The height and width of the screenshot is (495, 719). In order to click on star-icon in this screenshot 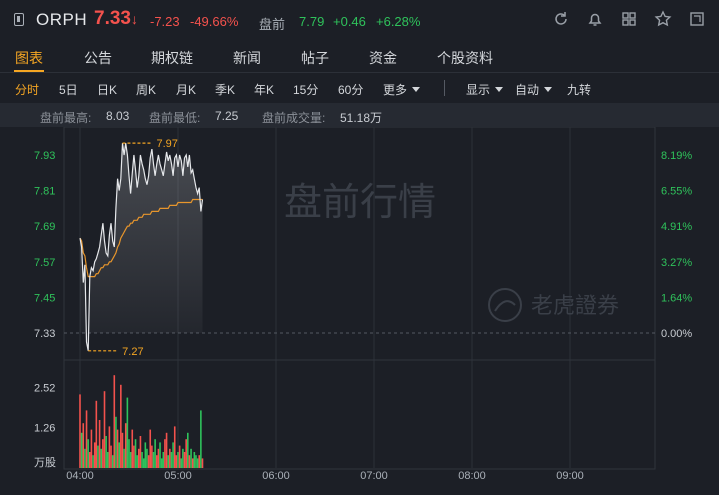, I will do `click(663, 19)`.